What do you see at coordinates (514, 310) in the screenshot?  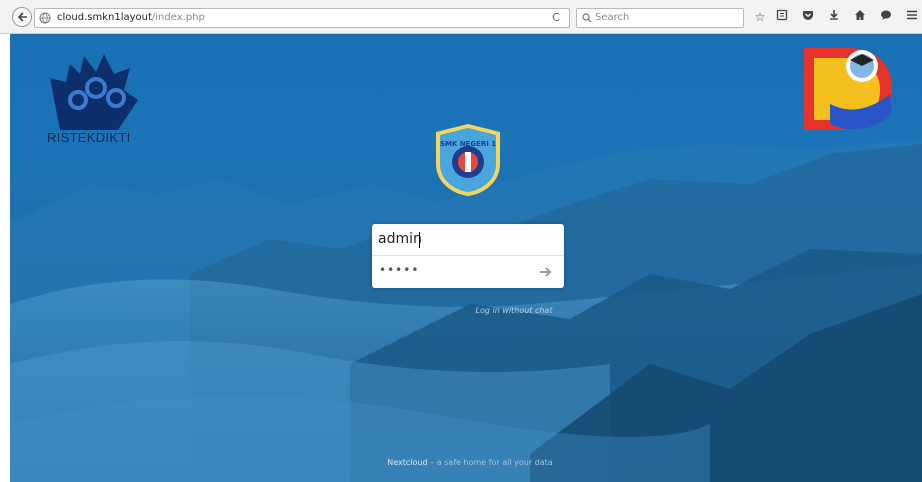 I see `log-in-without-chat-link: Log in without chat` at bounding box center [514, 310].